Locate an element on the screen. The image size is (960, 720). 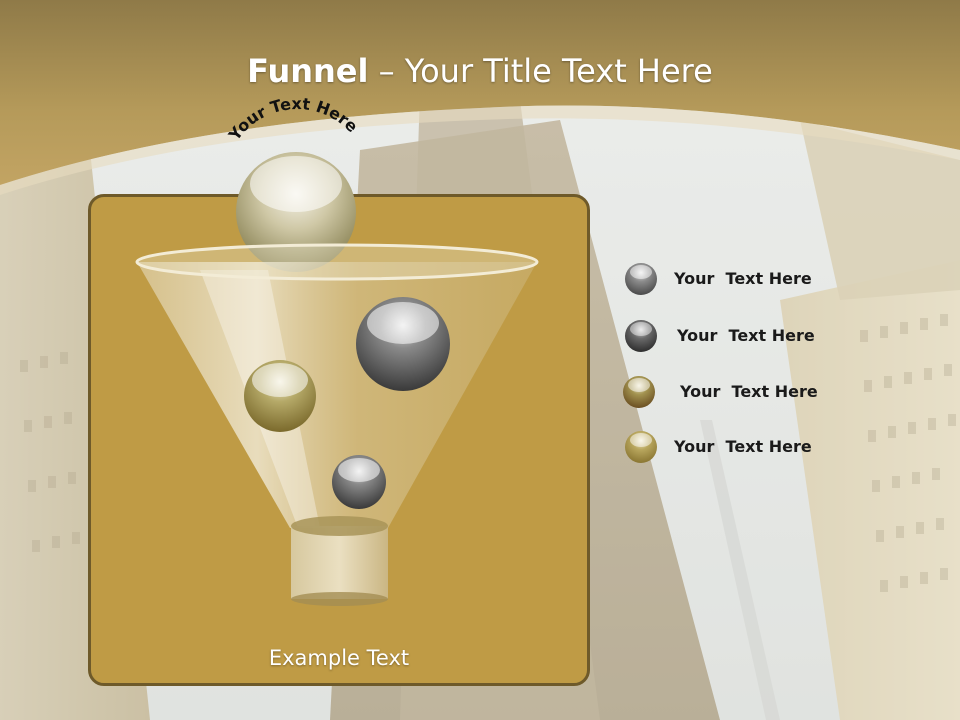
funnel-cylinder is located at coordinates (339, 561).